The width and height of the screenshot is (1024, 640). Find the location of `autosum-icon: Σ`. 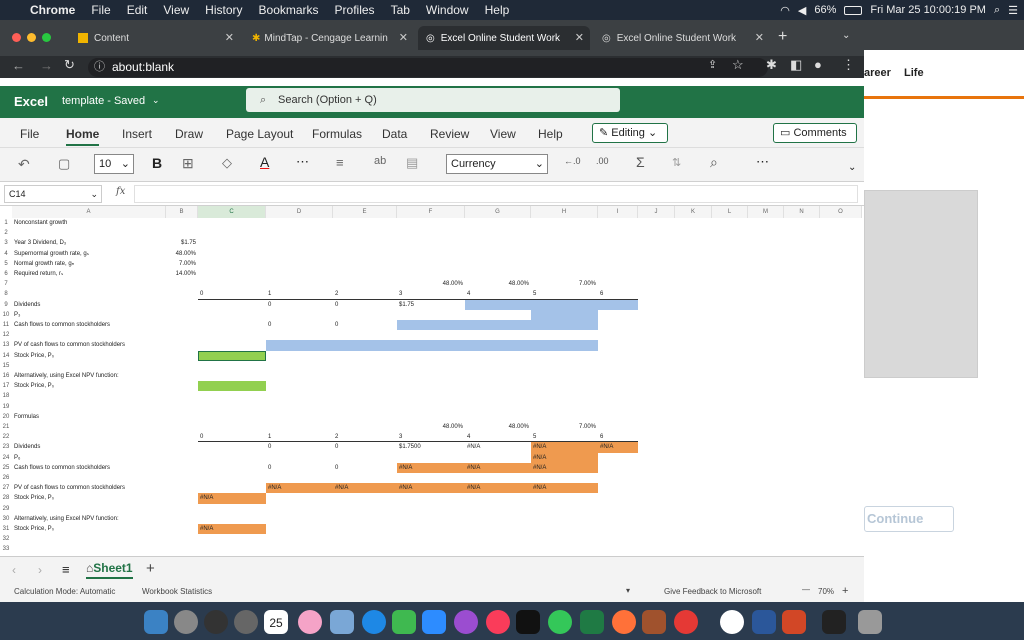

autosum-icon: Σ is located at coordinates (640, 162).